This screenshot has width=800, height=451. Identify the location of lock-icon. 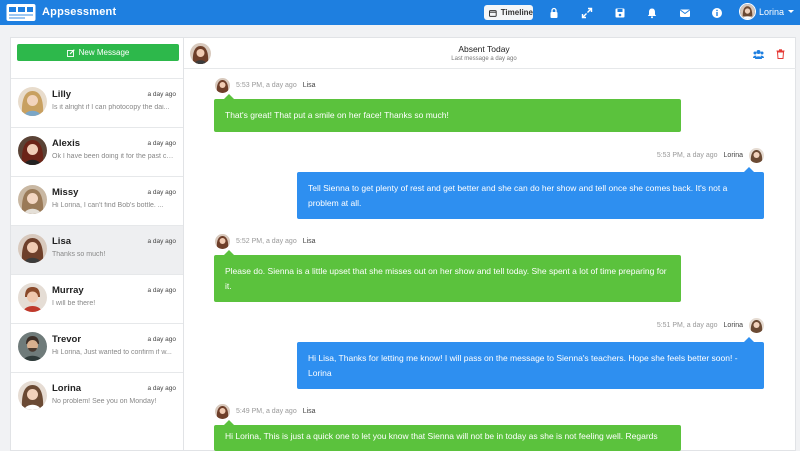
(553, 12).